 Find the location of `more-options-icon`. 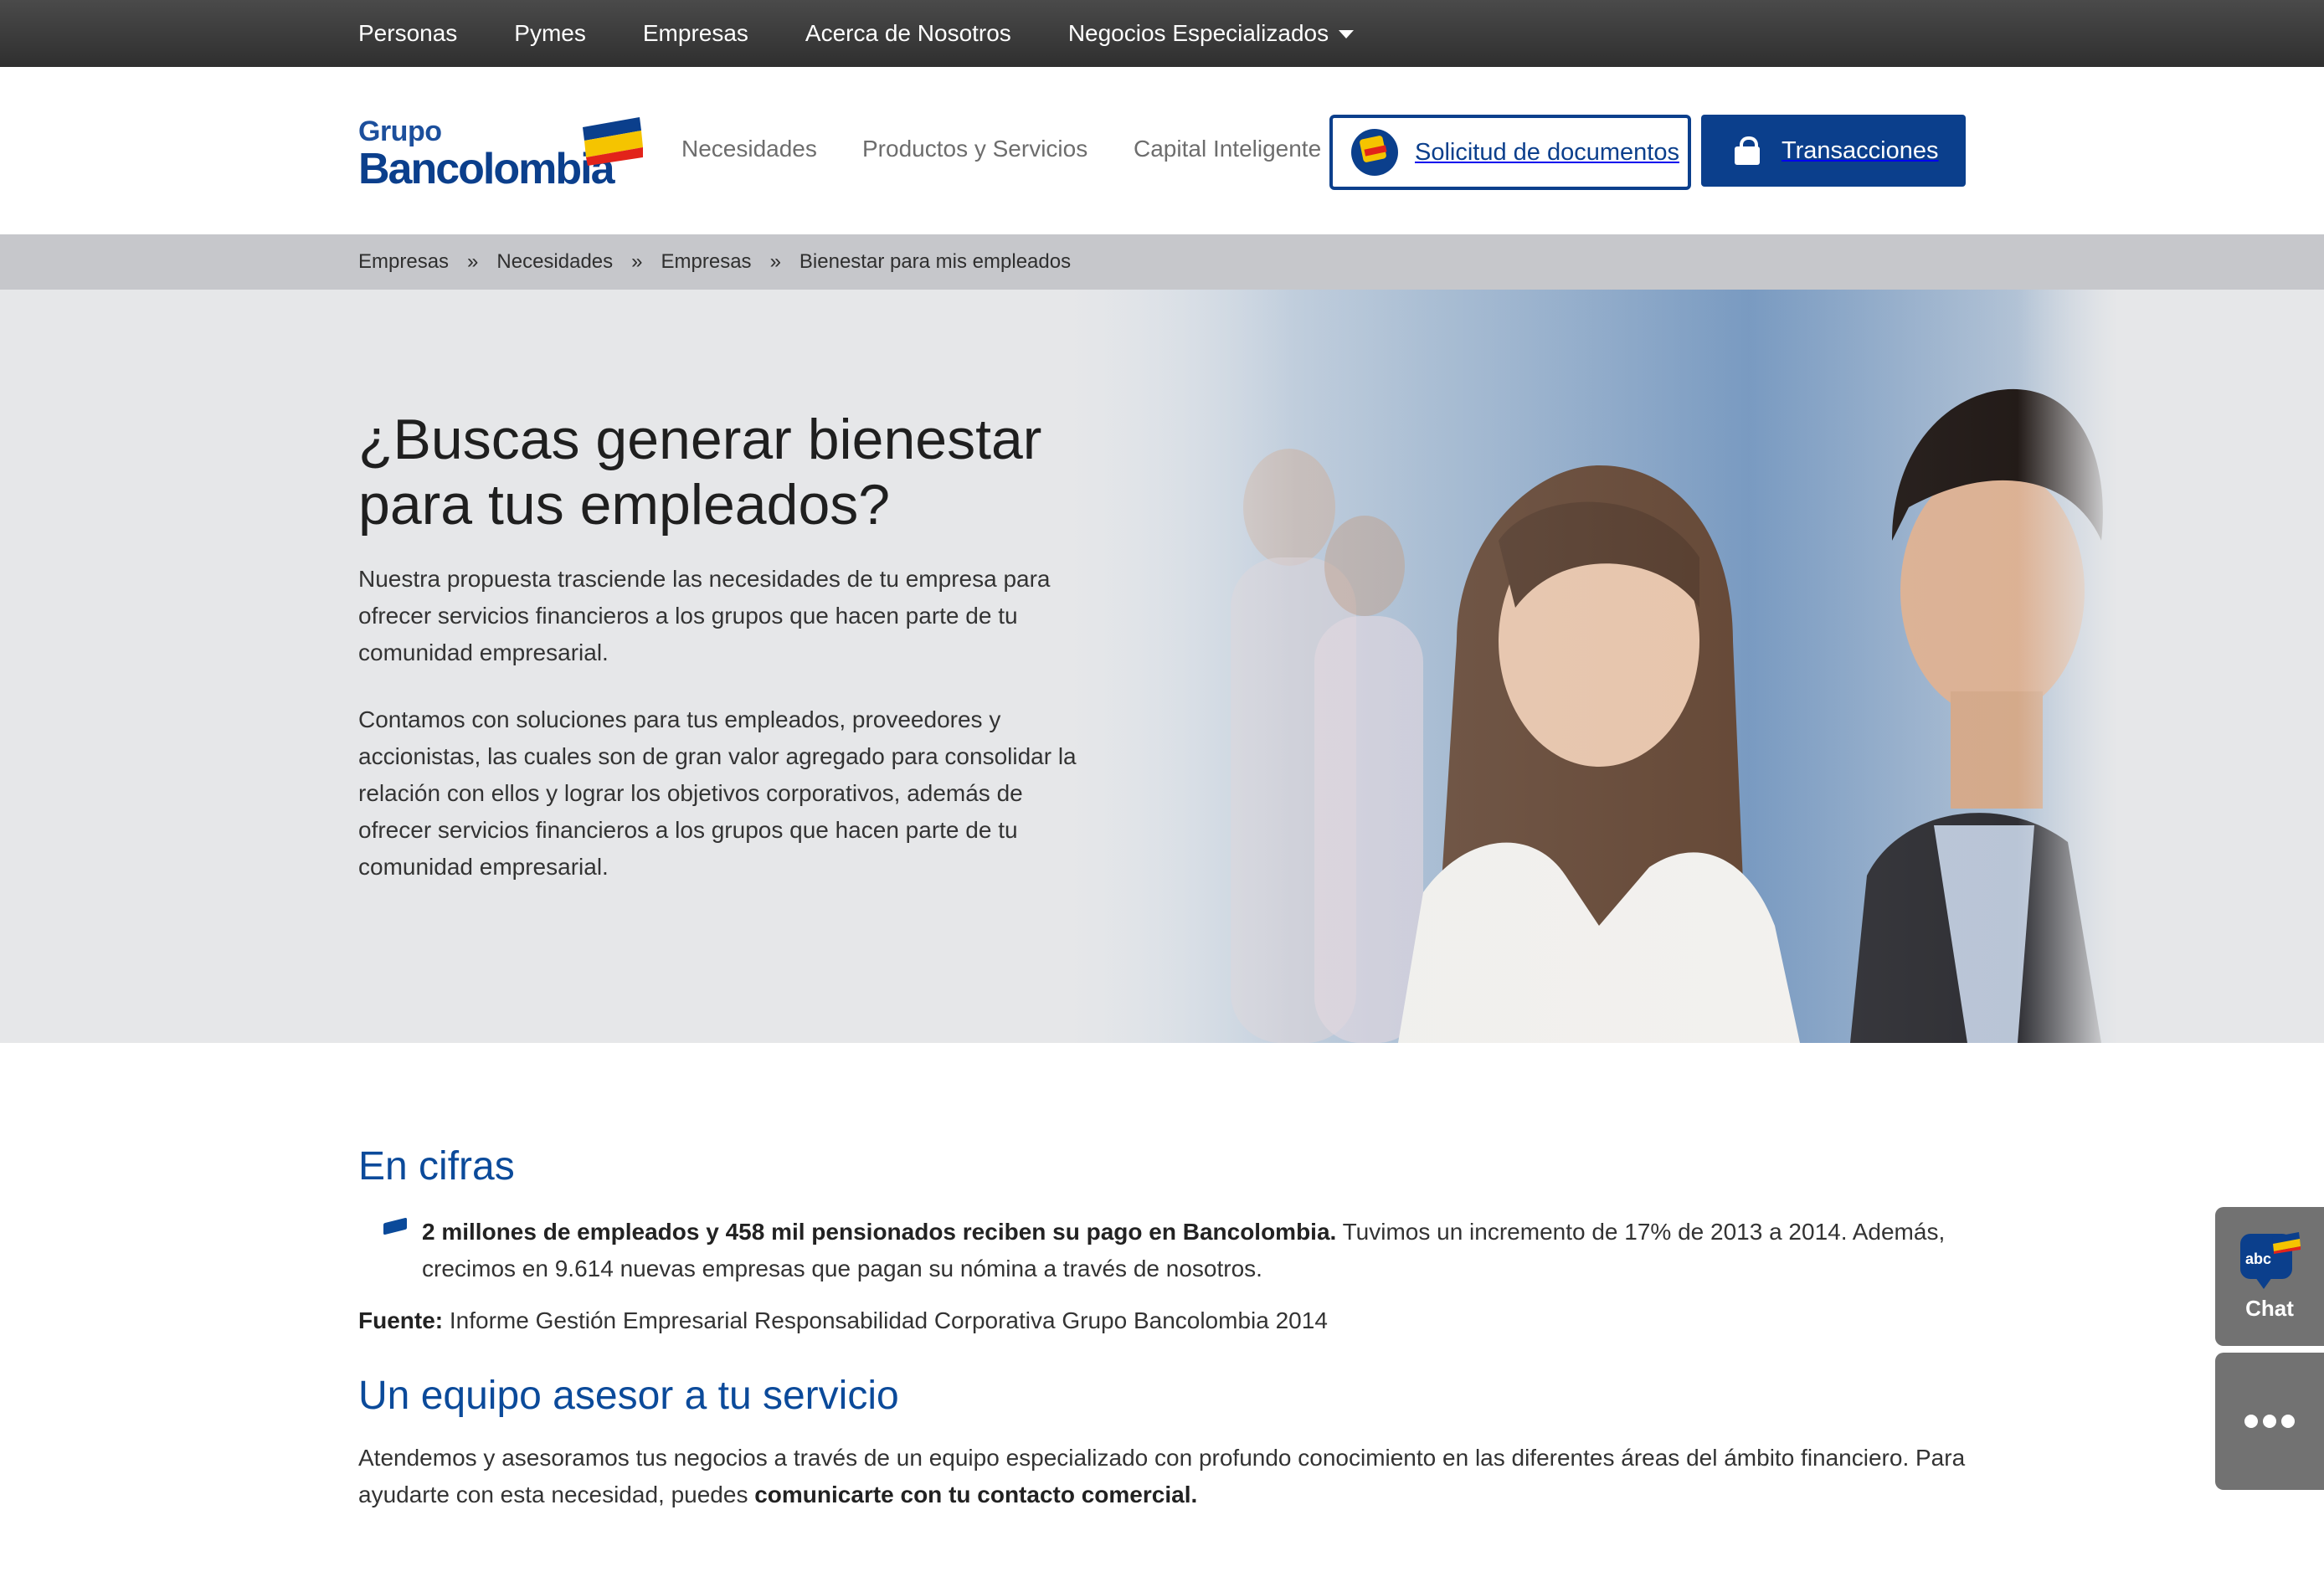

more-options-icon is located at coordinates (2270, 1422).